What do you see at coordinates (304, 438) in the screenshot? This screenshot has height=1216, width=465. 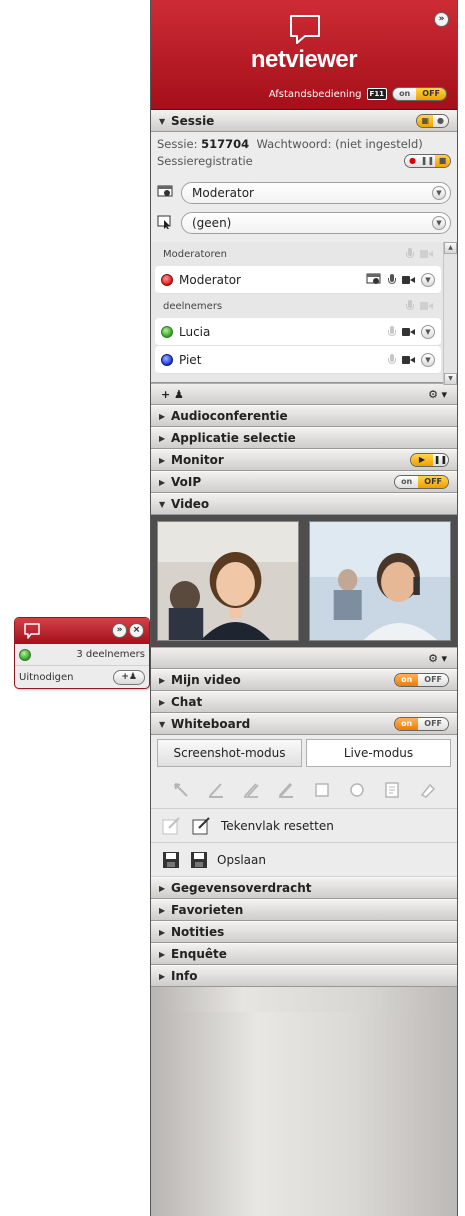 I see `section-applicatie-selectie: ▶ Applicatie selectie` at bounding box center [304, 438].